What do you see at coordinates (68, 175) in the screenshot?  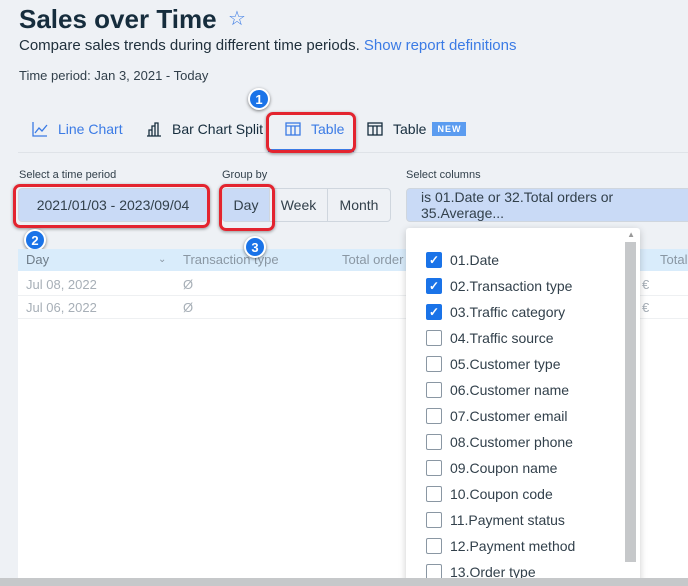 I see `time-period-label: Select a time period` at bounding box center [68, 175].